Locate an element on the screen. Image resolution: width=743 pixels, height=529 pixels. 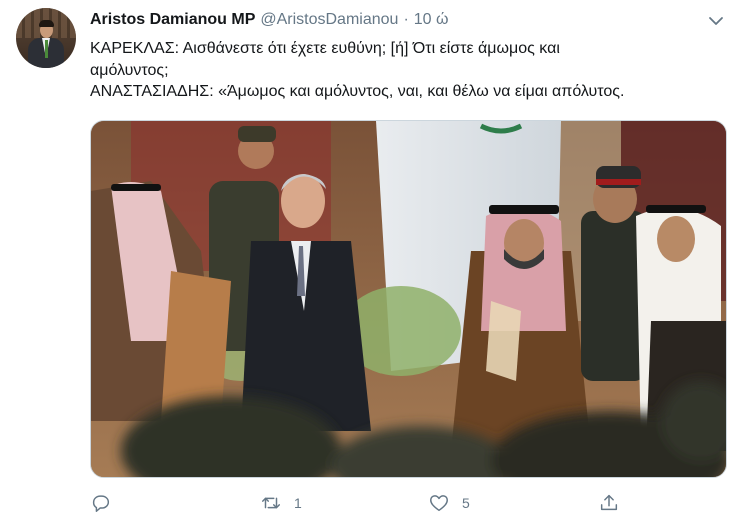
reply-icon is located at coordinates (101, 503).